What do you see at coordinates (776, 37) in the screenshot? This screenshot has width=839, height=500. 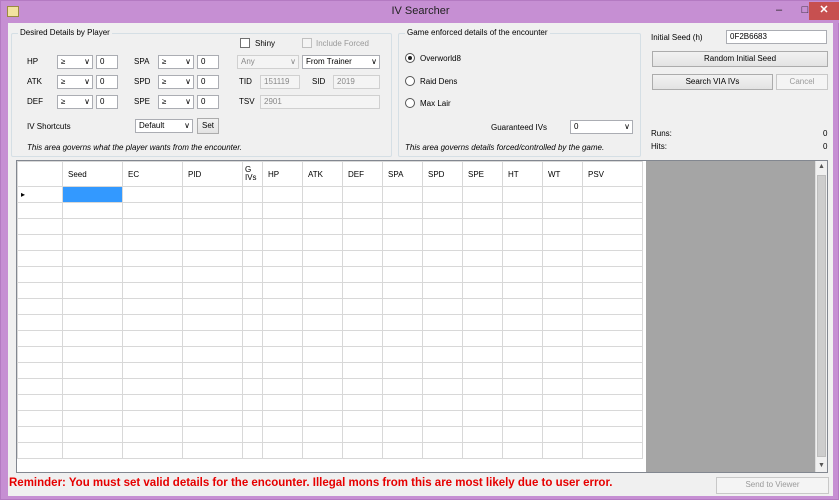 I see `initial-seed-input: 0F2B6683` at bounding box center [776, 37].